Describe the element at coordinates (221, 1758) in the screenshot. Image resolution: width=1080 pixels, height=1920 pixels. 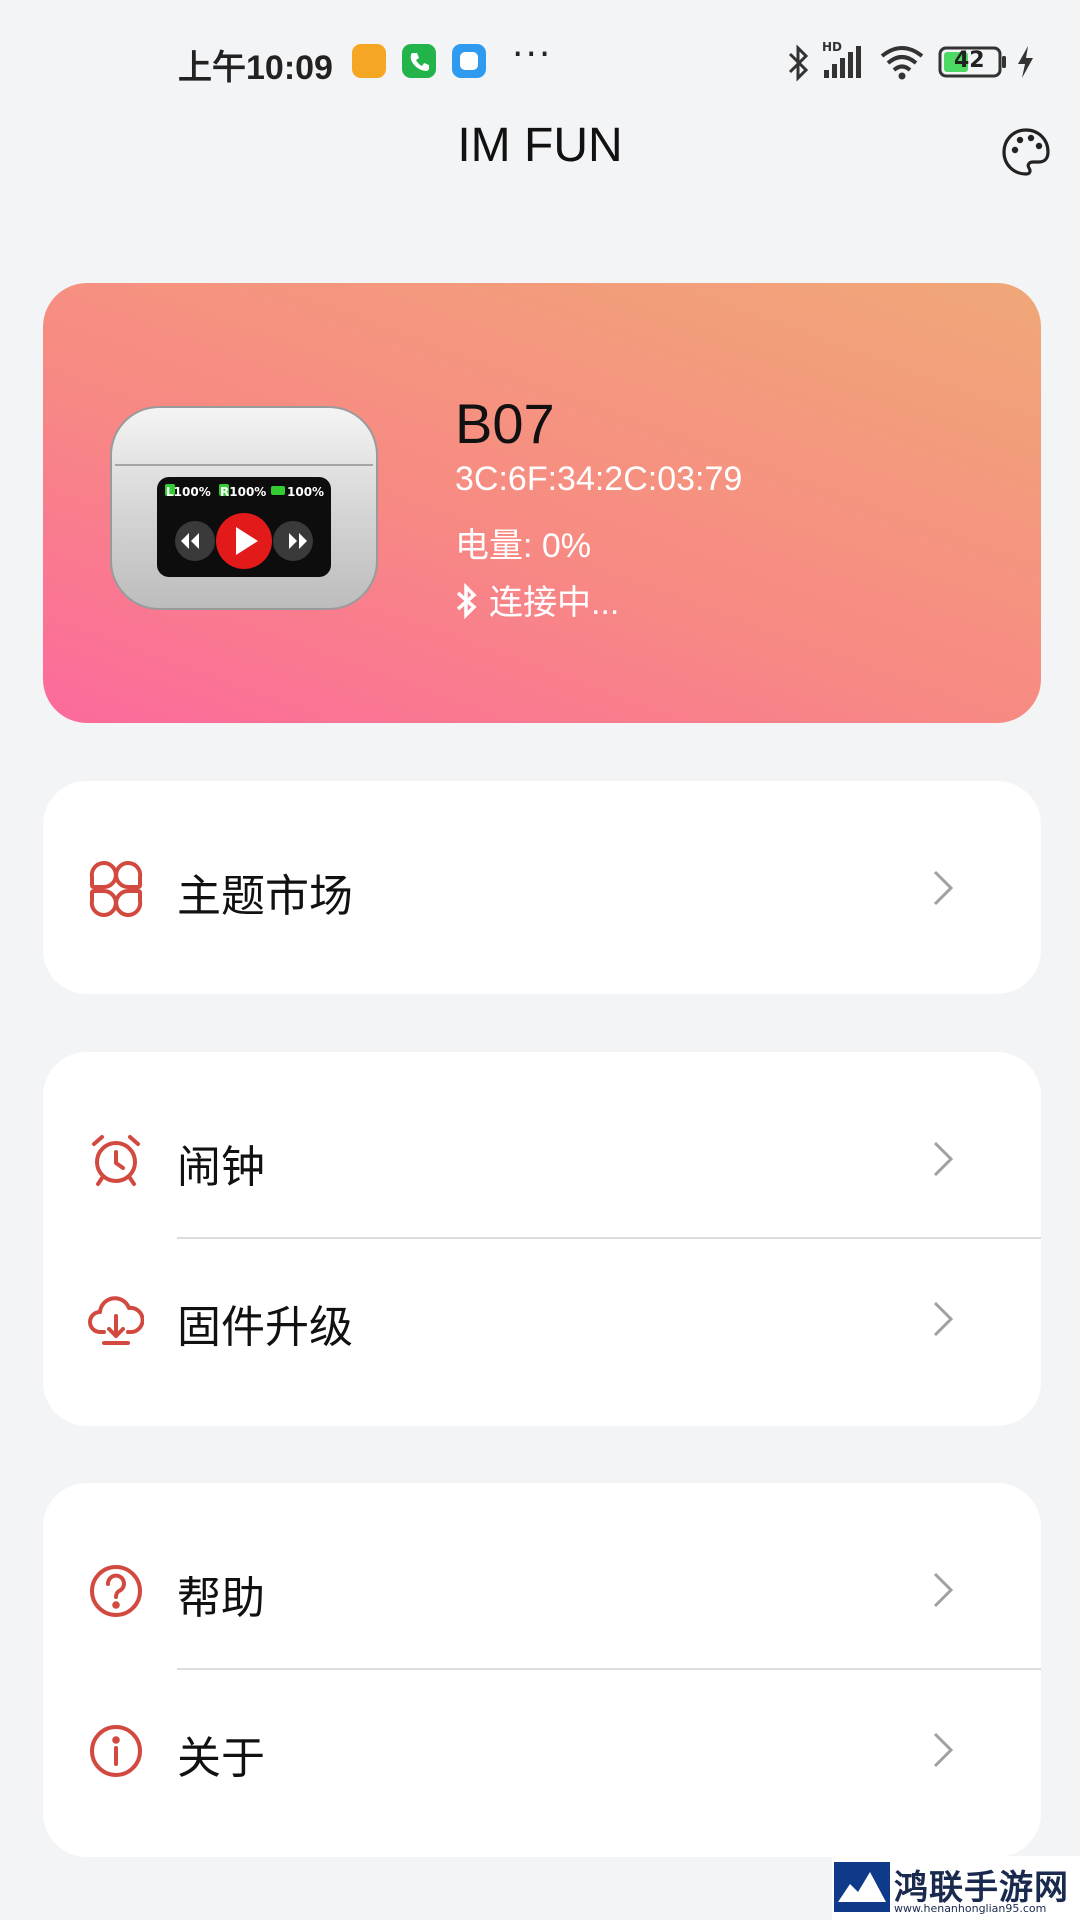
I see `menu-label-about: 关于` at that location.